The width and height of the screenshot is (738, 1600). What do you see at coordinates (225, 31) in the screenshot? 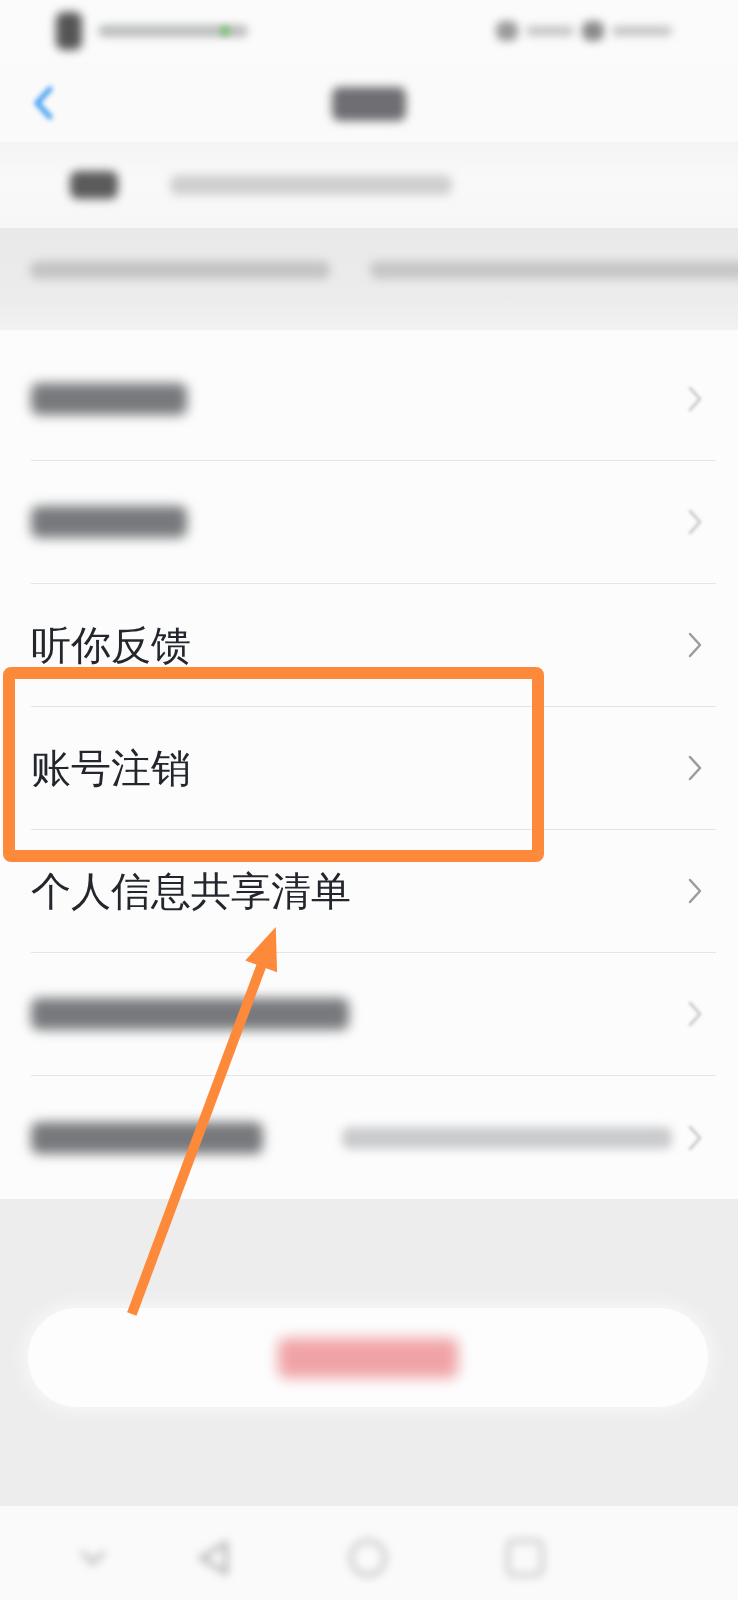
I see `status-dot-icon` at bounding box center [225, 31].